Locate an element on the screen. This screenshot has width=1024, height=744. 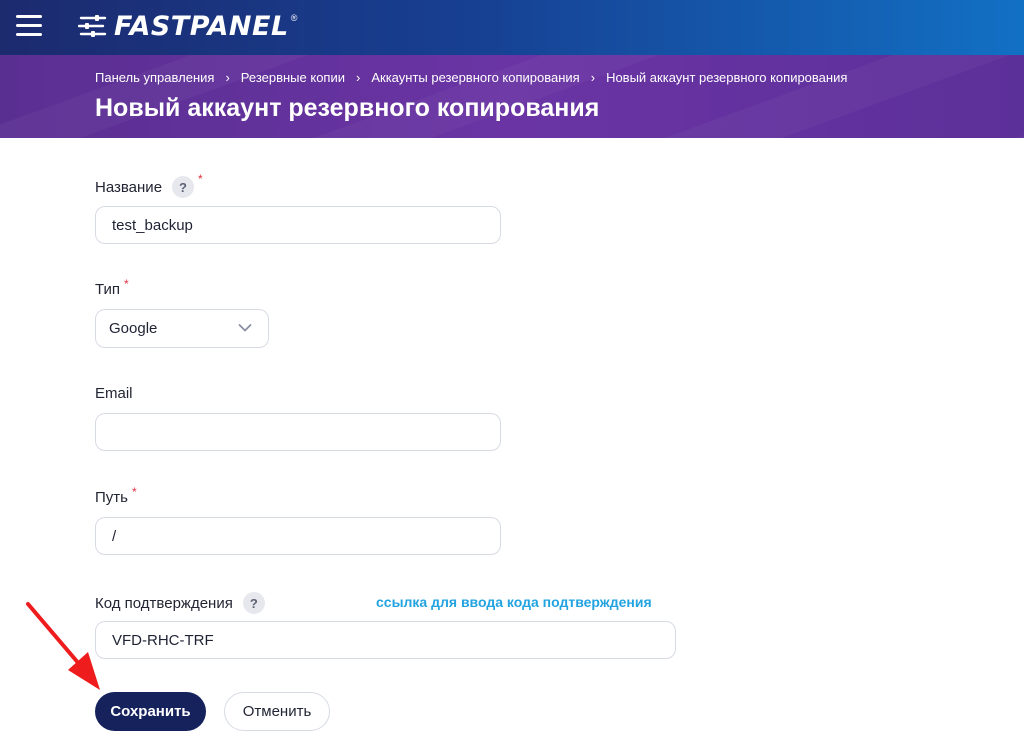
breadcrumb-item-backup-accounts: Аккаунты резервного копирования is located at coordinates (475, 77).